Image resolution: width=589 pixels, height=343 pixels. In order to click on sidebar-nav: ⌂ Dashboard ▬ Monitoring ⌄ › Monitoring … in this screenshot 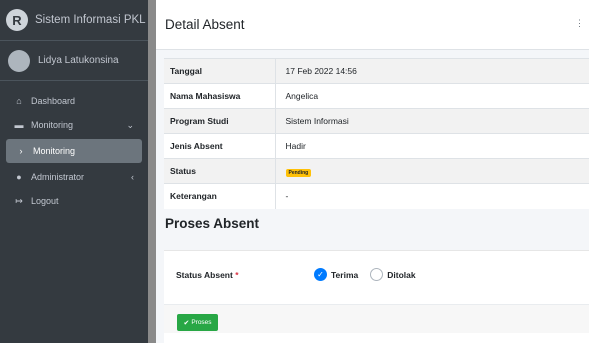, I will do `click(74, 147)`.